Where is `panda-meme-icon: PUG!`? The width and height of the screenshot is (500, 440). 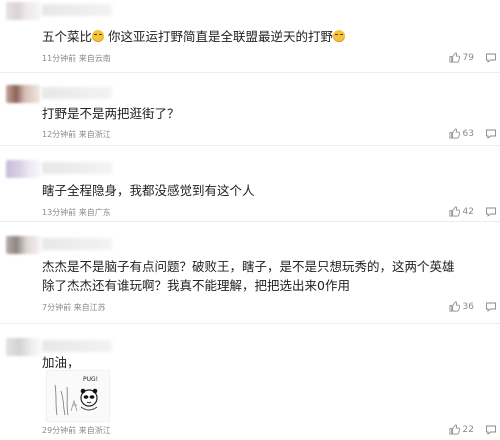 panda-meme-icon: PUG! is located at coordinates (76, 396).